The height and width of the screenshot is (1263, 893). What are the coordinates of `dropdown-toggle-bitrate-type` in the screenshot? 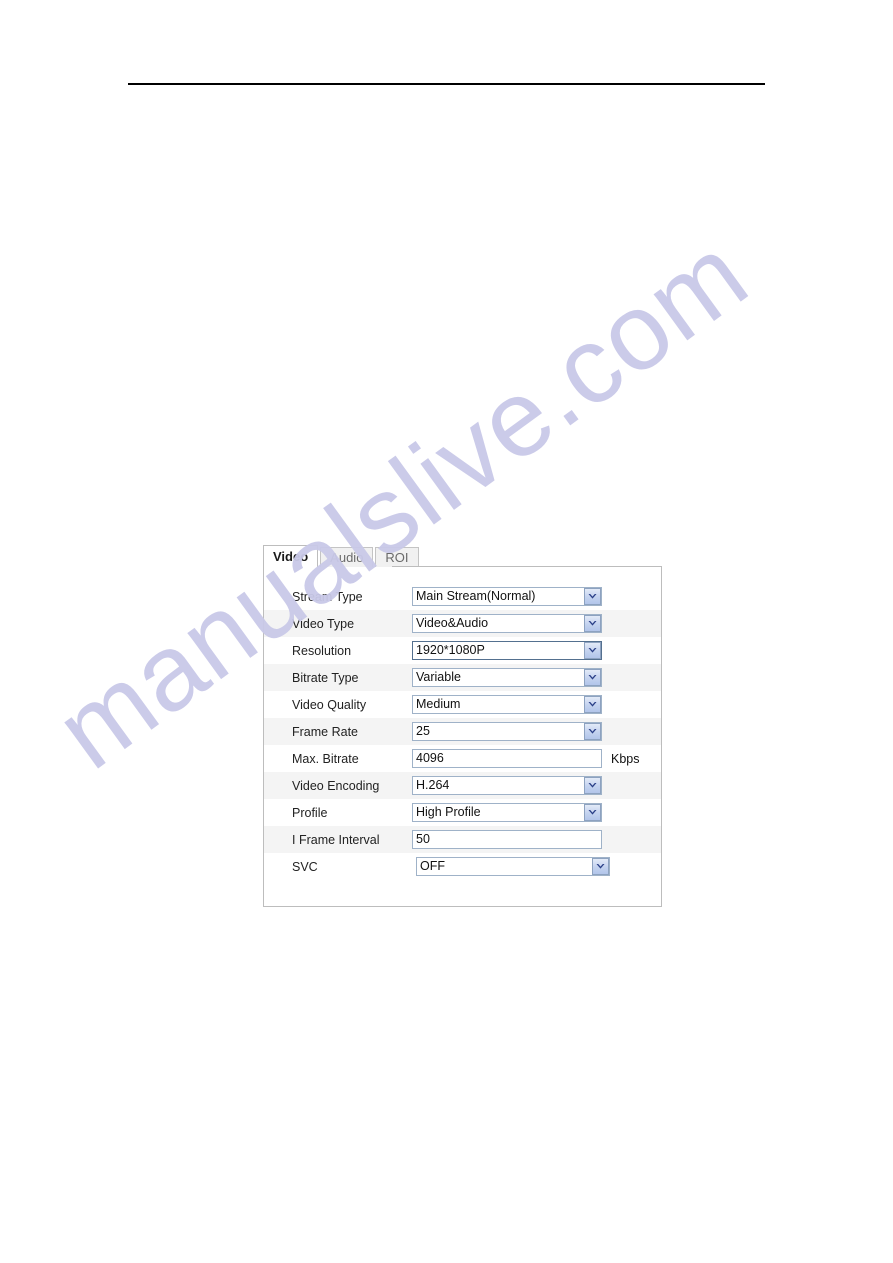 It's located at (592, 677).